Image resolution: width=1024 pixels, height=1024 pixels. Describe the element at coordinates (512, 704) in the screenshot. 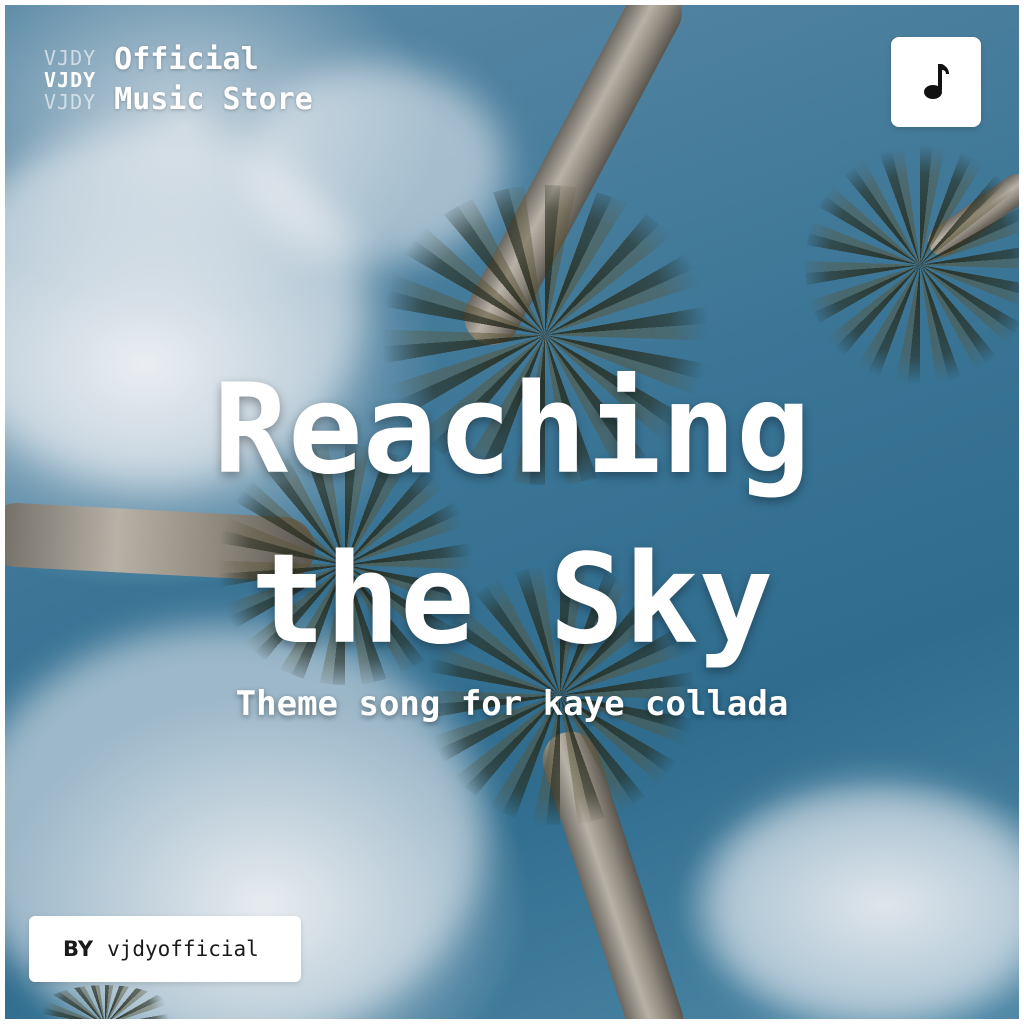

I see `album-subtitle: Theme song for kaye collada` at that location.